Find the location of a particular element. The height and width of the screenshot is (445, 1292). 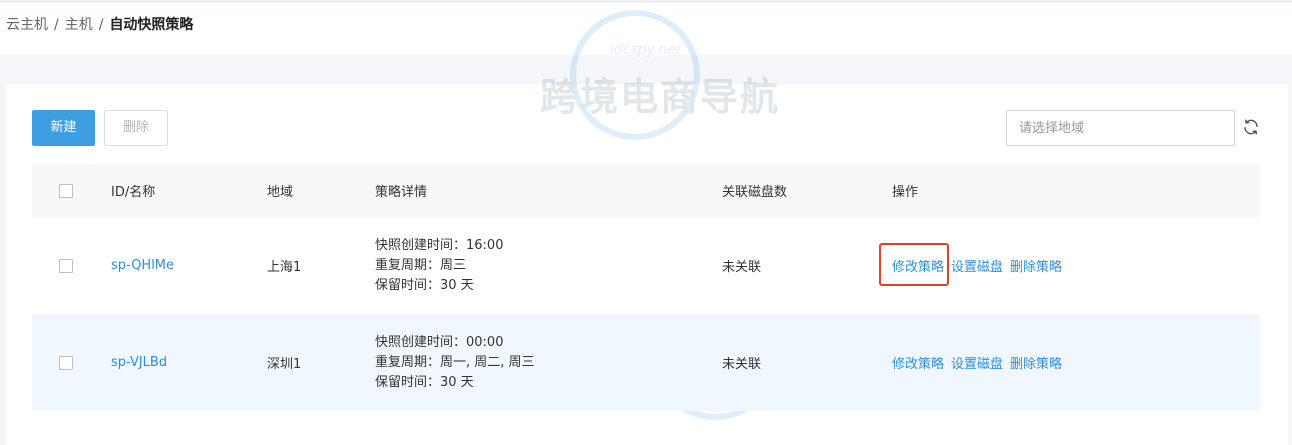

region-value: 上海1 is located at coordinates (284, 267).